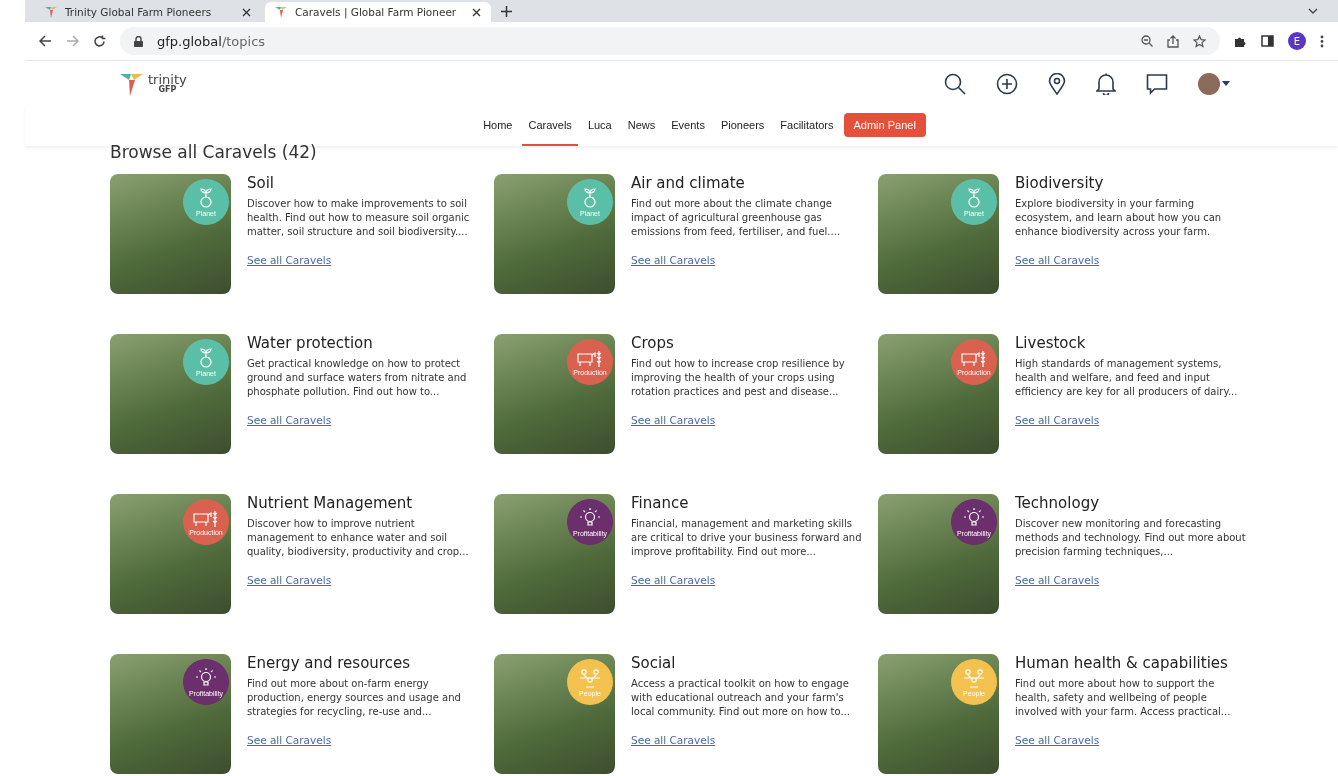 The height and width of the screenshot is (776, 1338). I want to click on nav-link: Home, so click(498, 126).